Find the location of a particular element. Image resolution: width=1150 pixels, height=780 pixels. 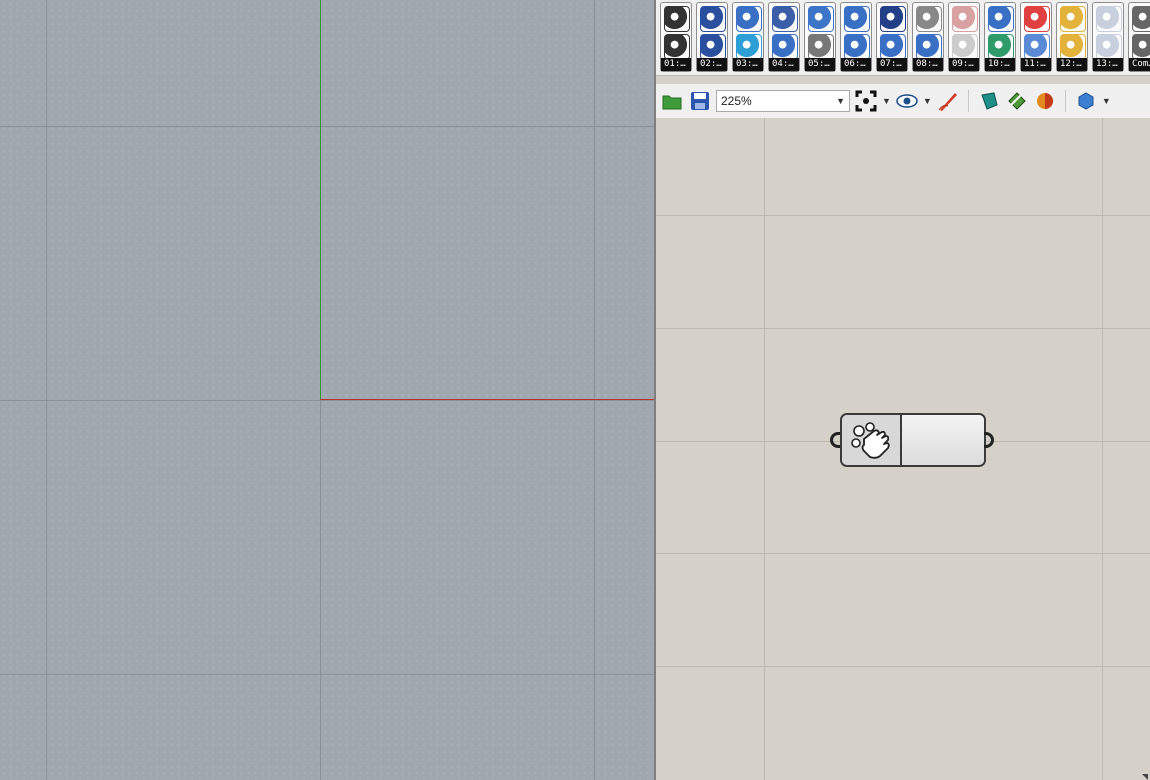

box-icon is located at coordinates (1109, 19).